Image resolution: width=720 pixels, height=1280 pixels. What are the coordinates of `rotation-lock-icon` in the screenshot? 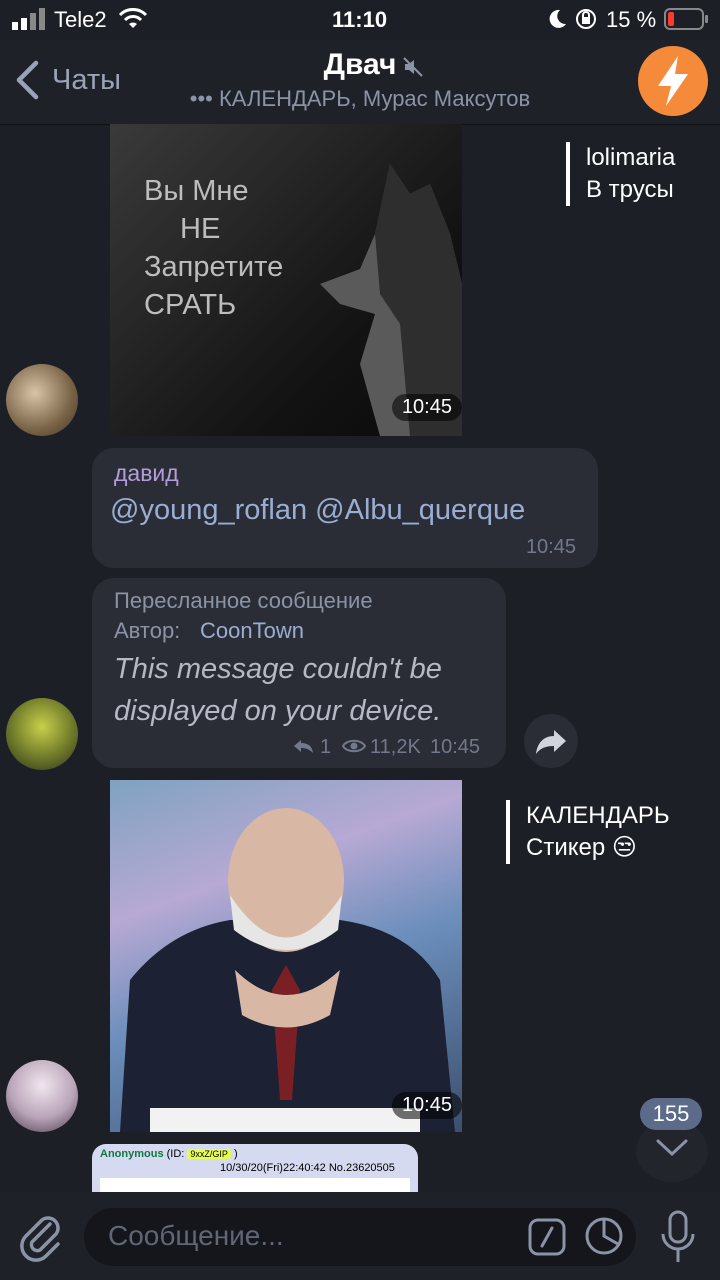 It's located at (586, 19).